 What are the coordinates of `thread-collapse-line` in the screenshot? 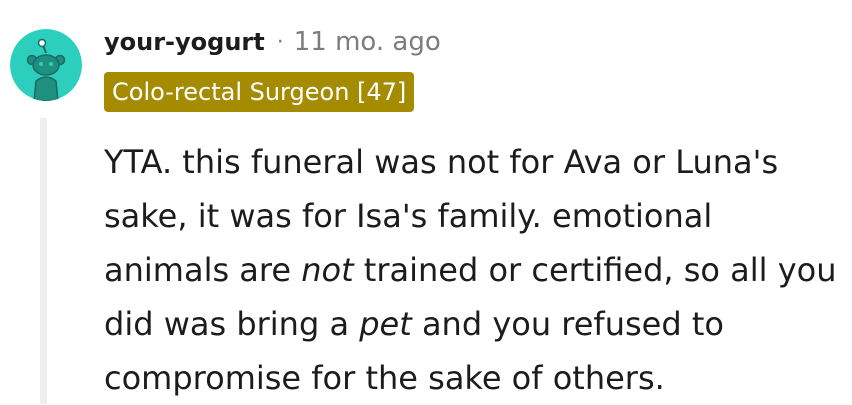 It's located at (43, 261).